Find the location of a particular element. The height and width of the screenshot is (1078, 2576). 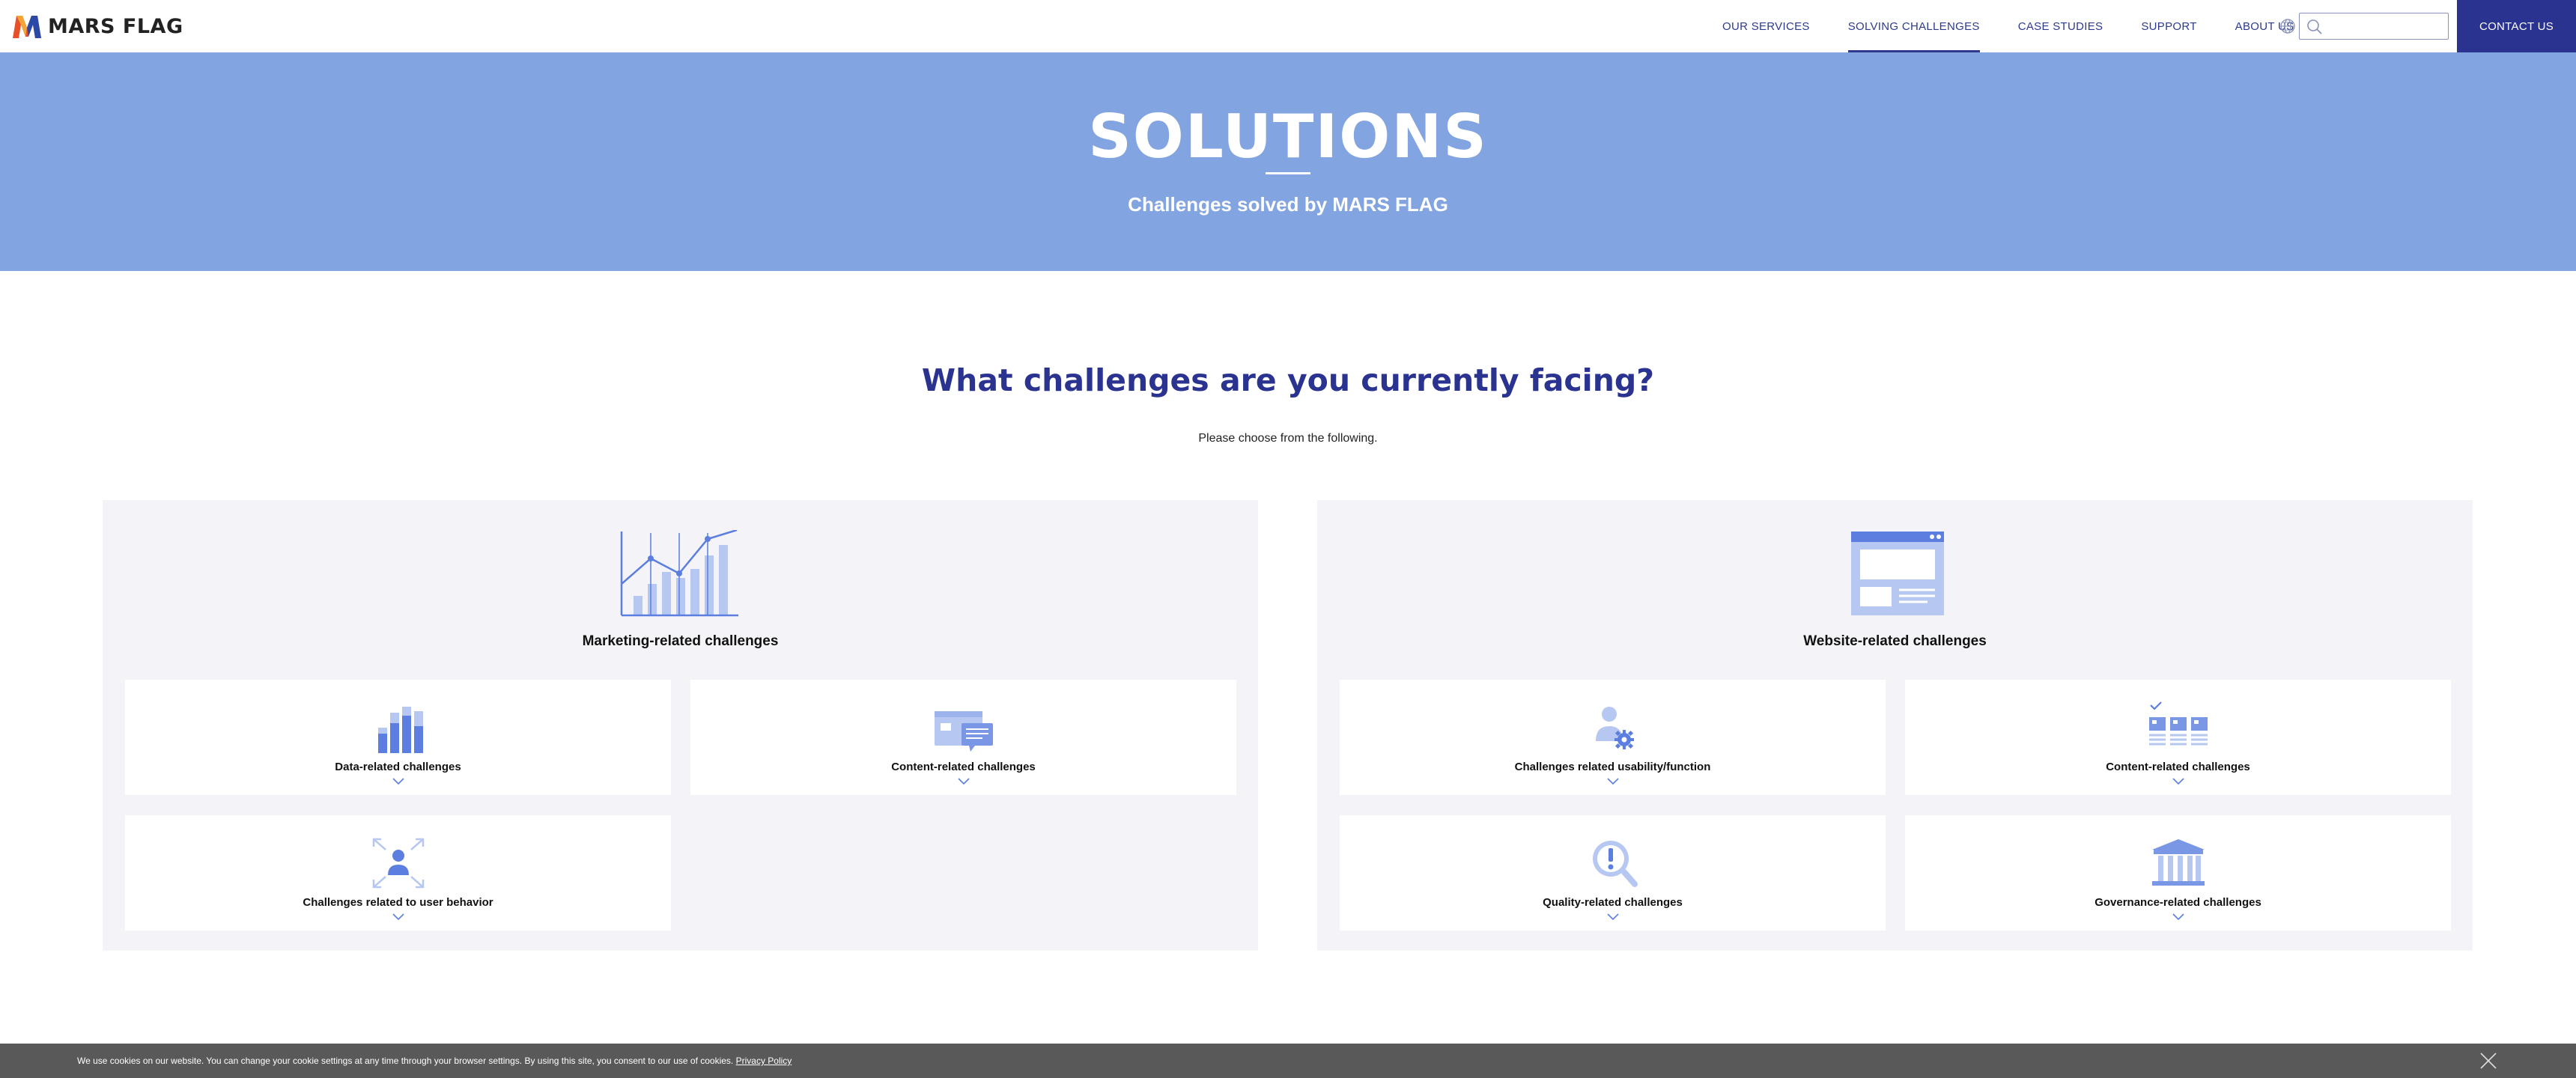

close-icon is located at coordinates (2488, 1061).